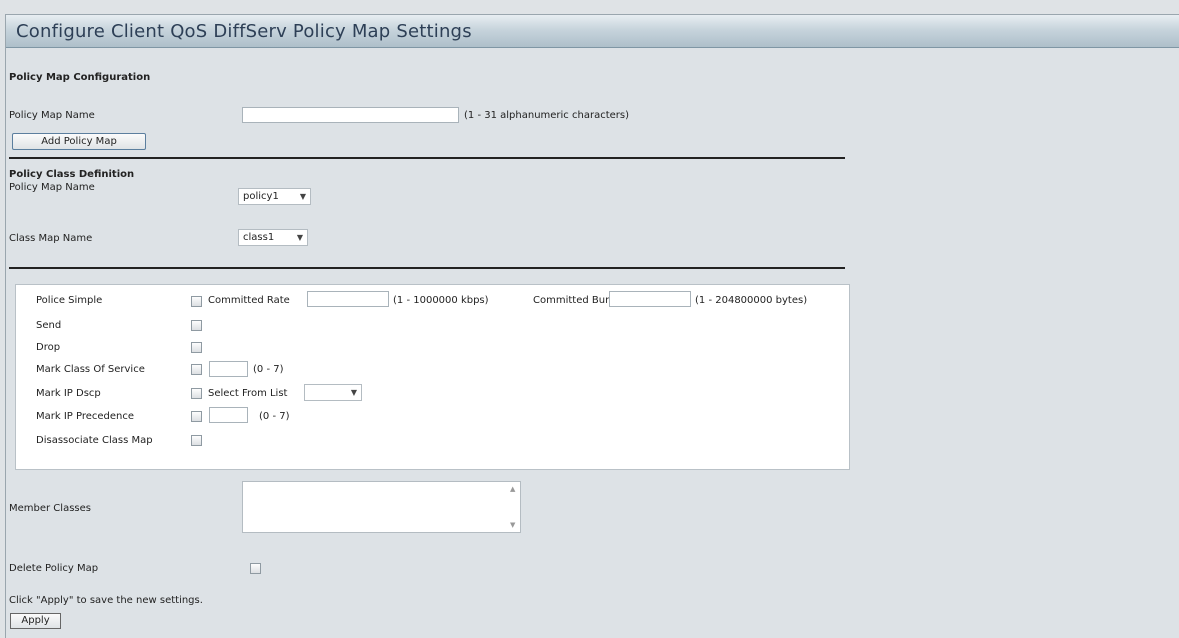 This screenshot has width=1179, height=638. I want to click on apply-note: Click "Apply" to save the new settings., so click(106, 600).